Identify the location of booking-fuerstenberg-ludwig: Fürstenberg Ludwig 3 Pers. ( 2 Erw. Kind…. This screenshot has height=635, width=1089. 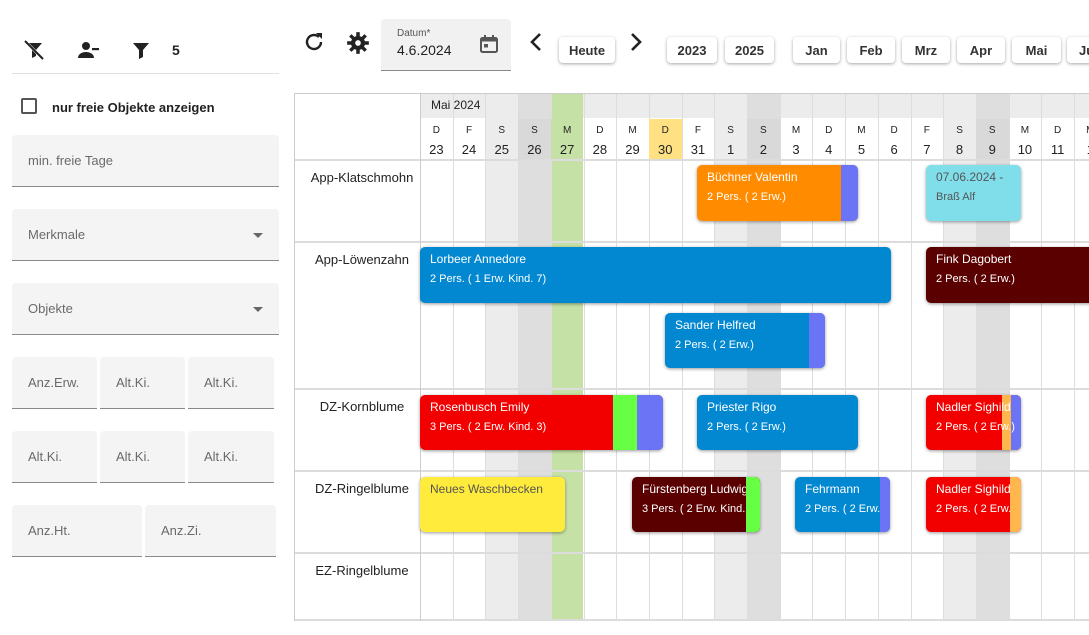
(696, 504).